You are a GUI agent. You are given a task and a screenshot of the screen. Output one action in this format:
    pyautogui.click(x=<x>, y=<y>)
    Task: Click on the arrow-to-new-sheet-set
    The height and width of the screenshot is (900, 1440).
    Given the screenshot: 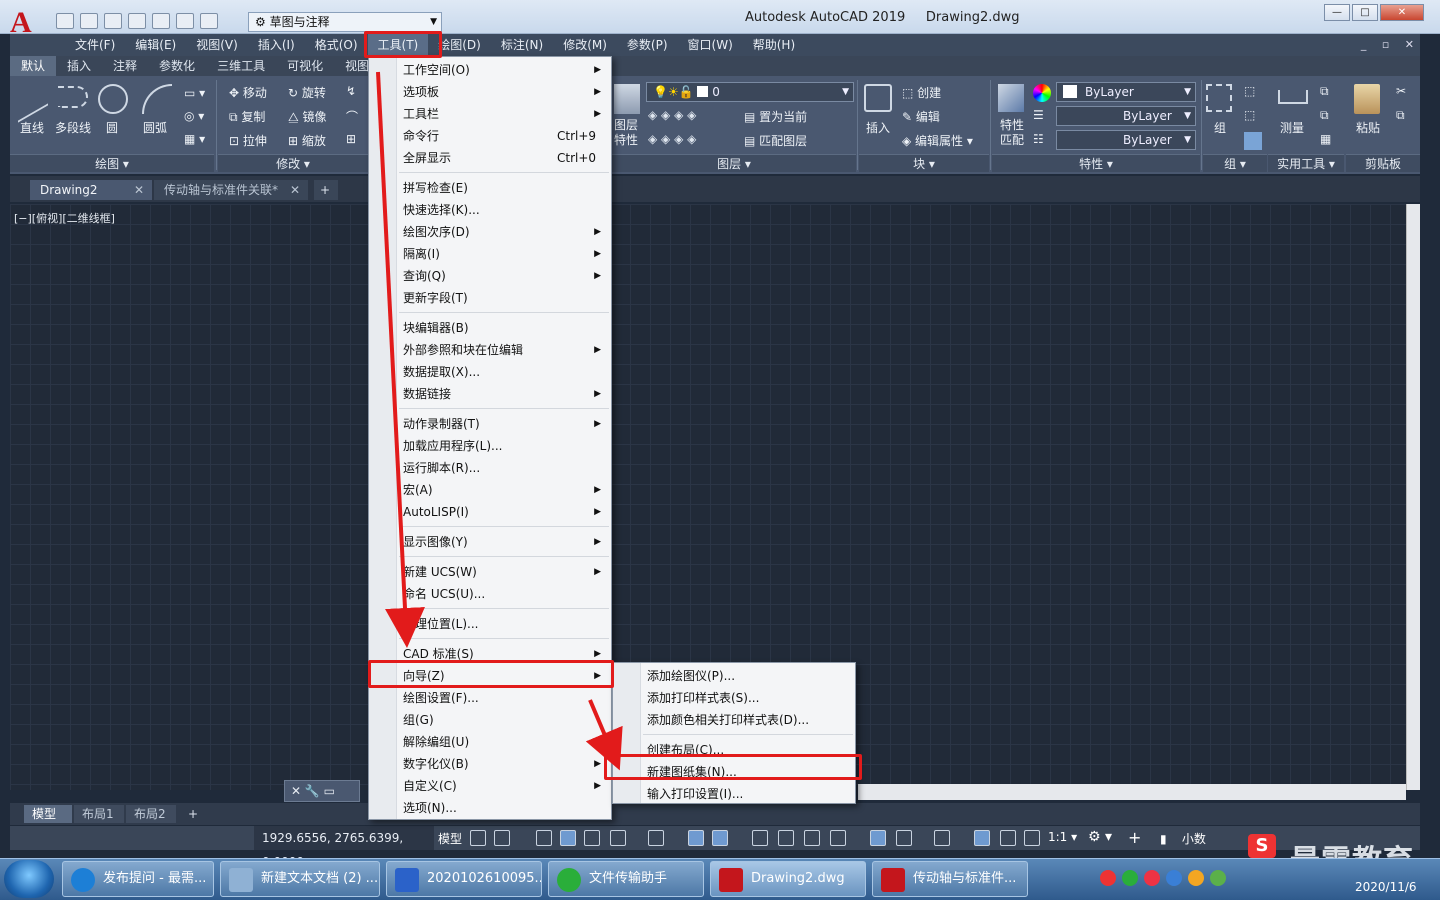 What is the action you would take?
    pyautogui.click(x=604, y=735)
    